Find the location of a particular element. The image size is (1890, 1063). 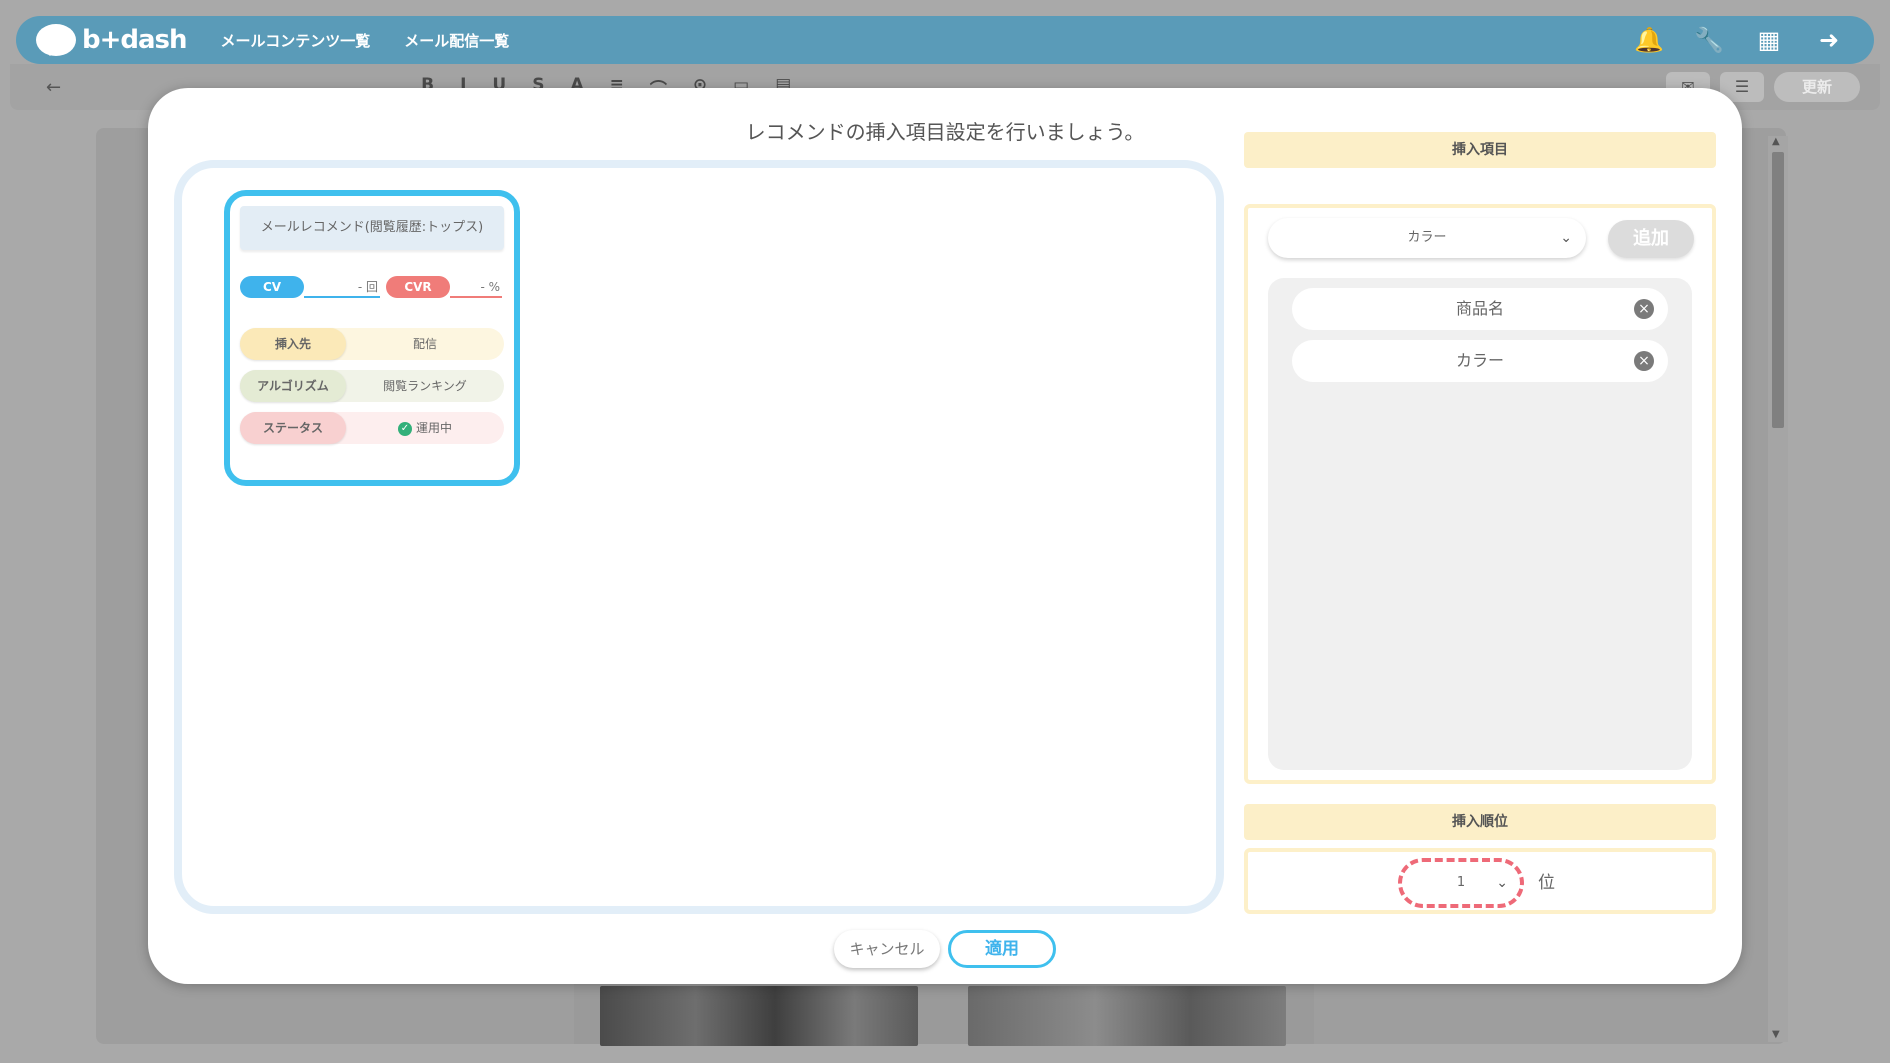

insert-items-panel: カラー ⌄ 追加 商品名 × カラー × is located at coordinates (1480, 494).